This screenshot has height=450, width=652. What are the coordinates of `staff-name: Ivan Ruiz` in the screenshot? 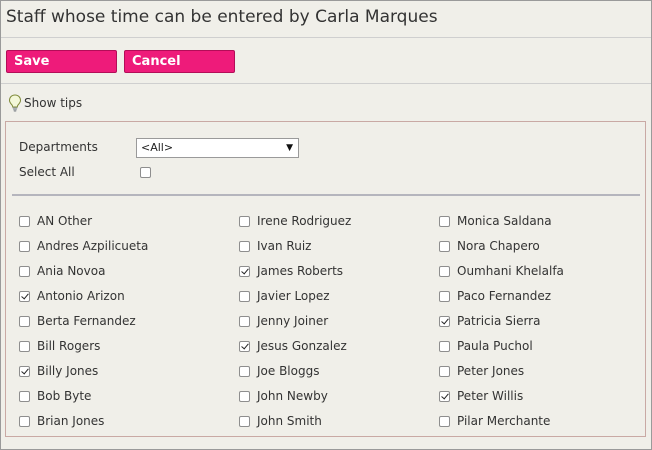 It's located at (284, 246).